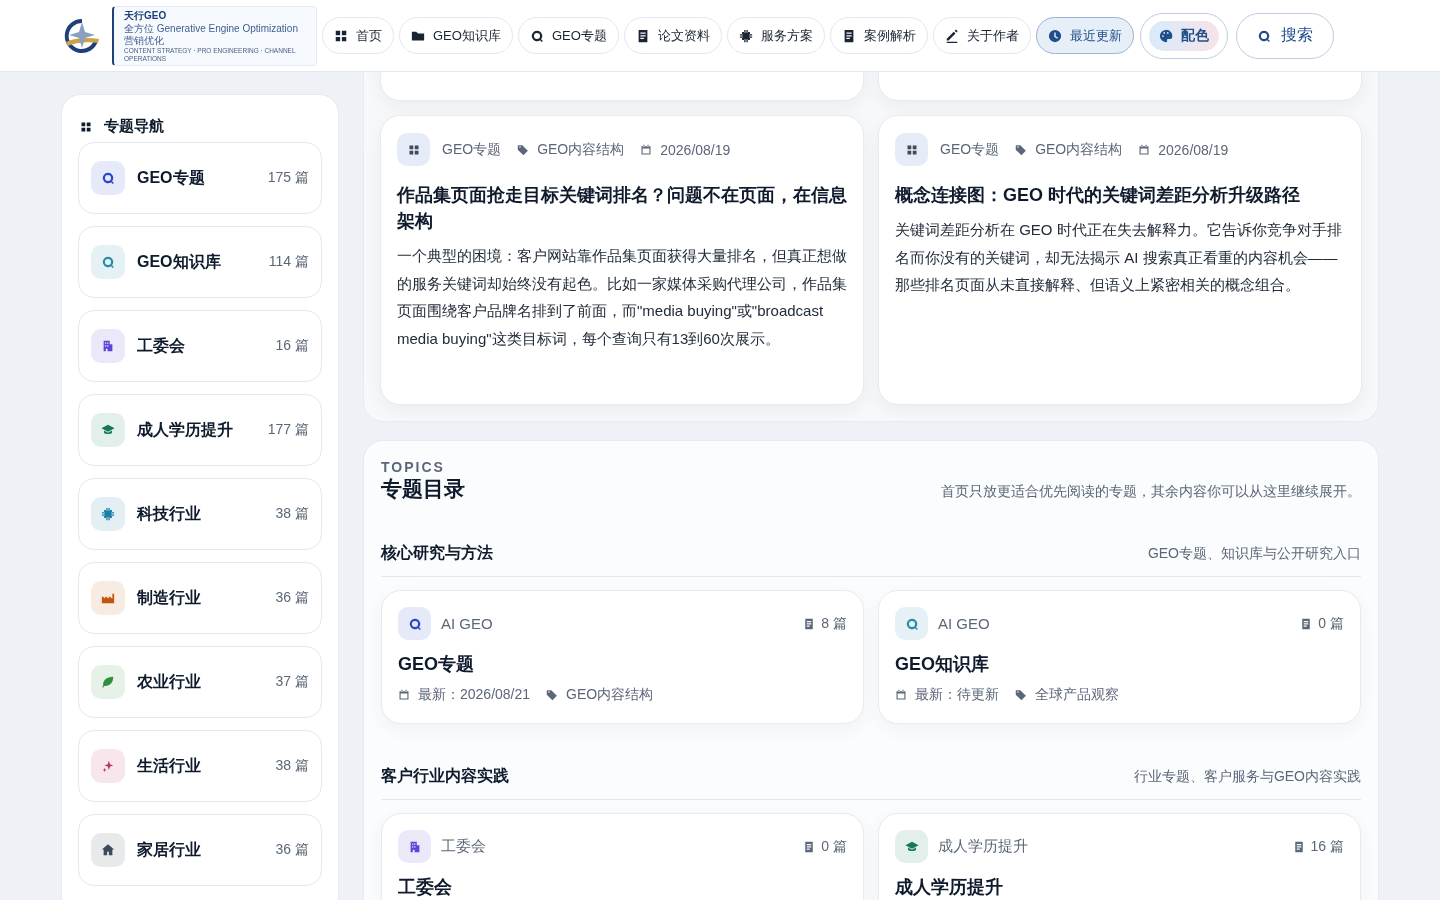 The image size is (1440, 900). I want to click on topic-name: GEO知识库, so click(179, 261).